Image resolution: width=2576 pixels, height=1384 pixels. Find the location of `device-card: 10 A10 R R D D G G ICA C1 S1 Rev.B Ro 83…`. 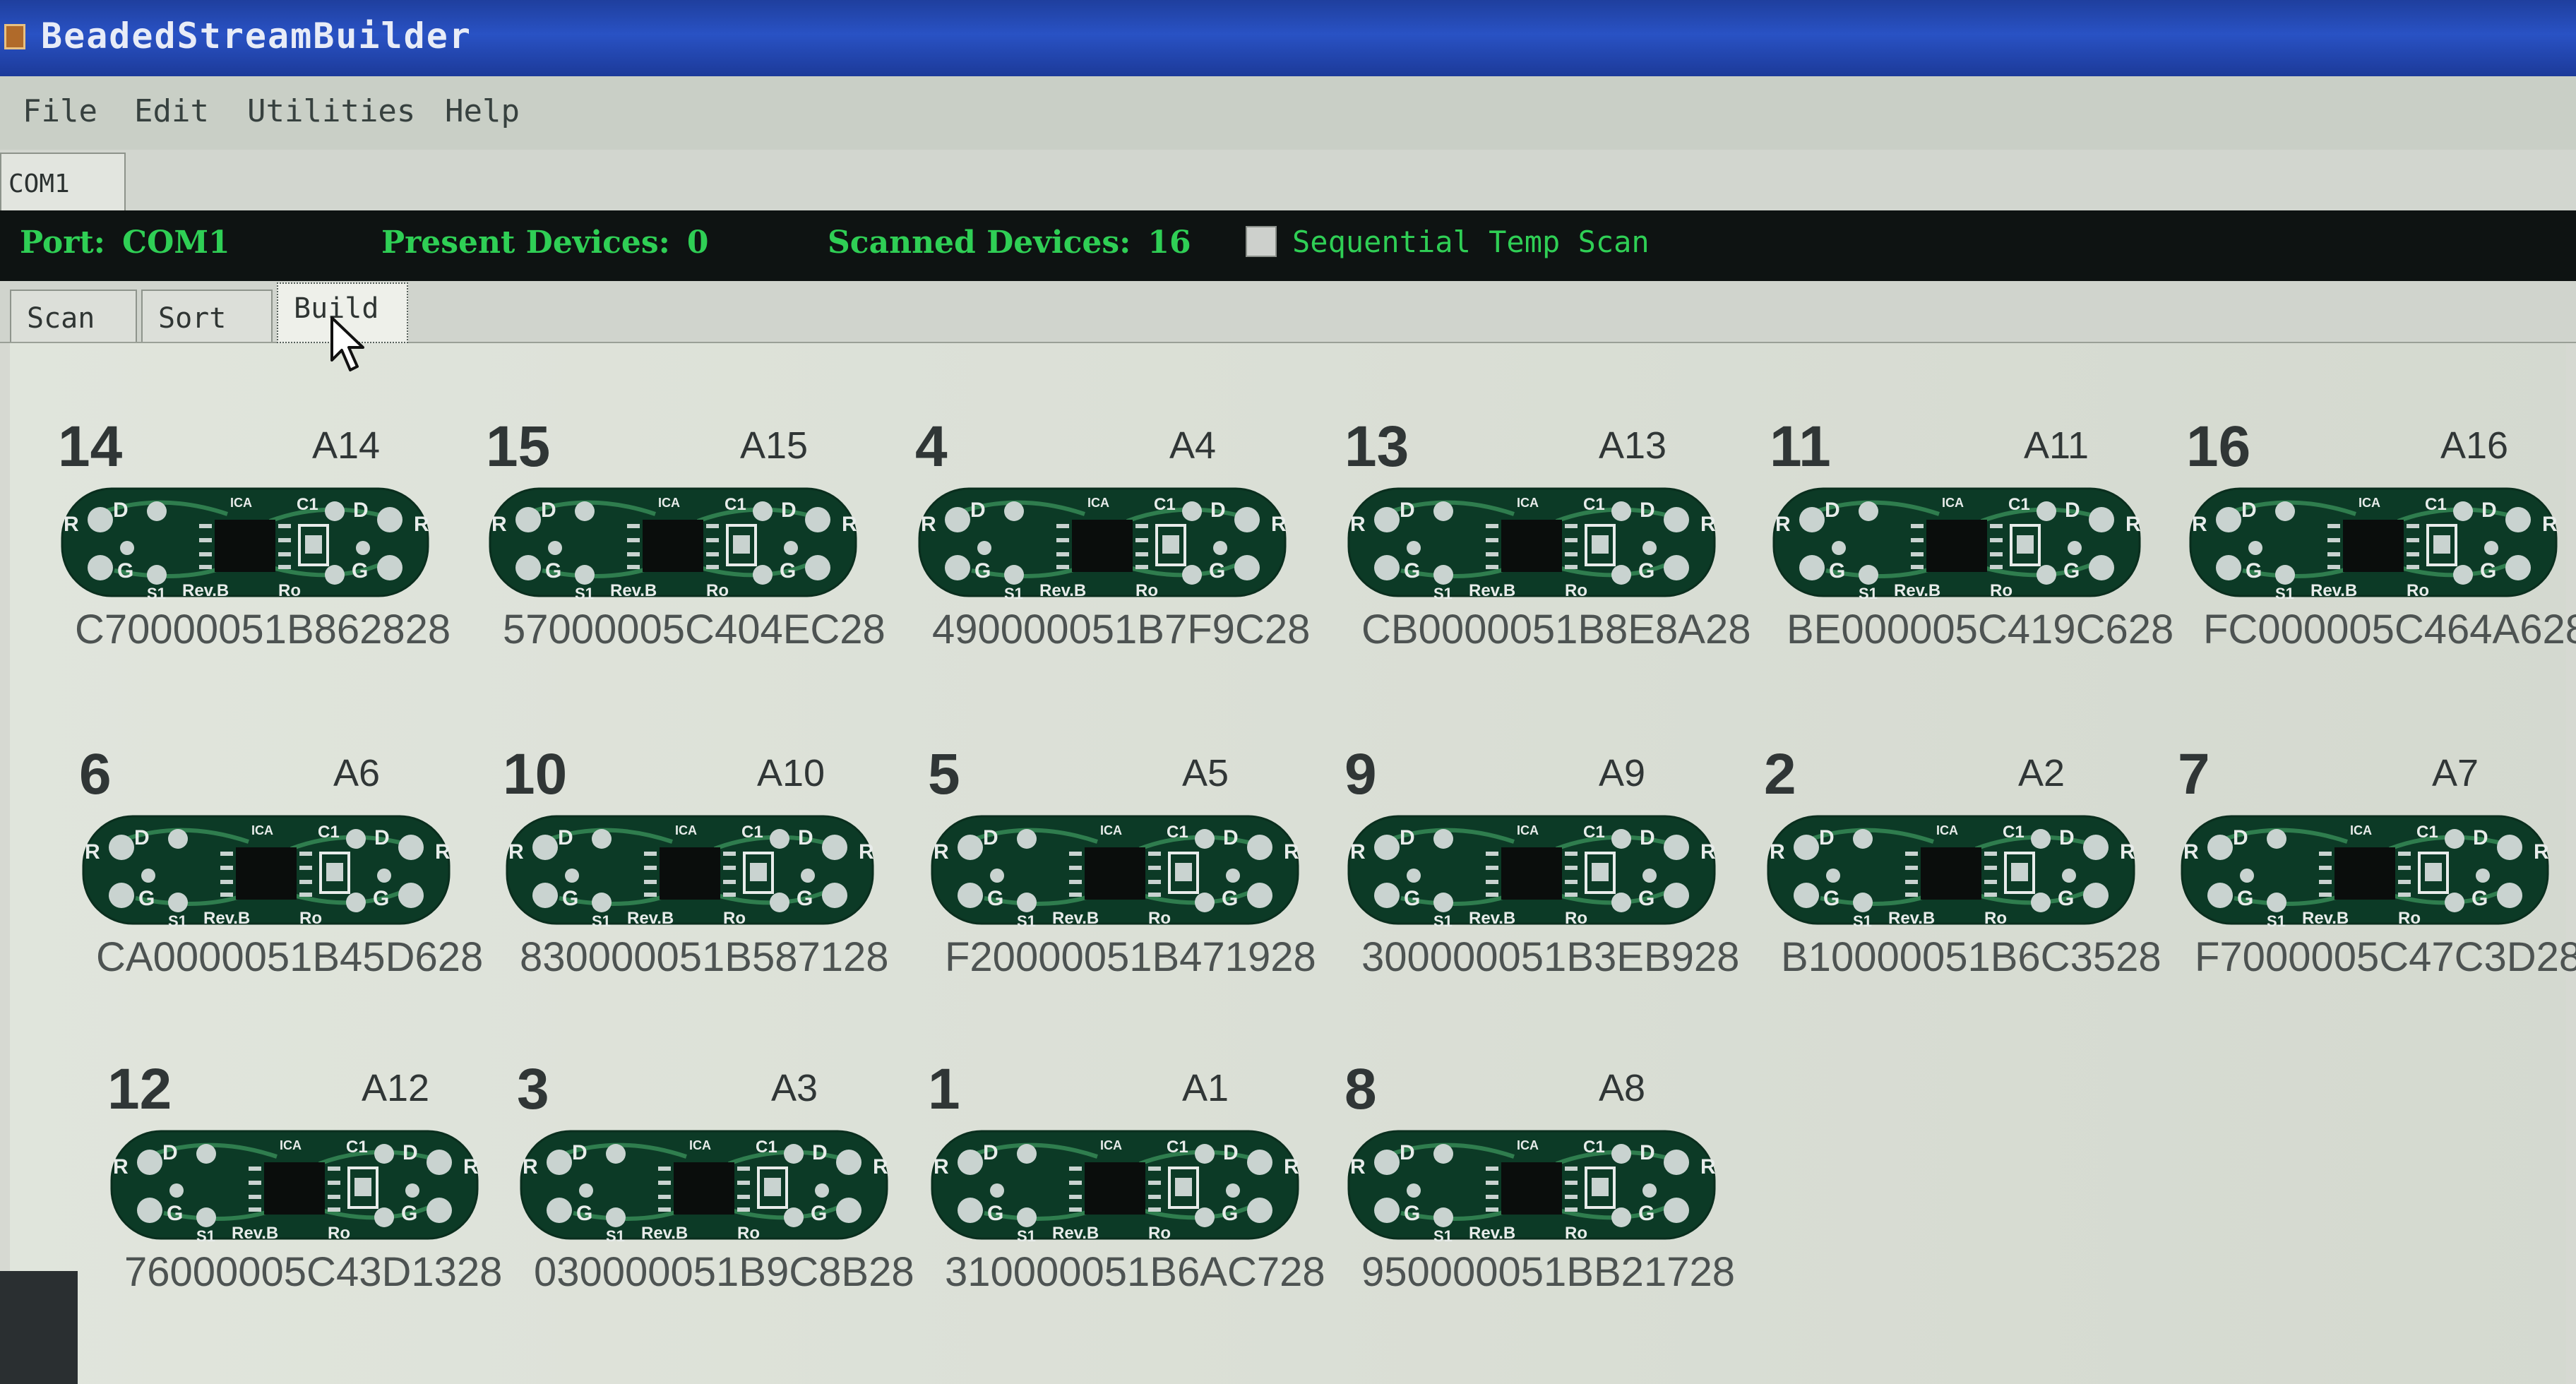

device-card: 10 A10 R R D D G G ICA C1 S1 Rev.B Ro 83… is located at coordinates (700, 868).